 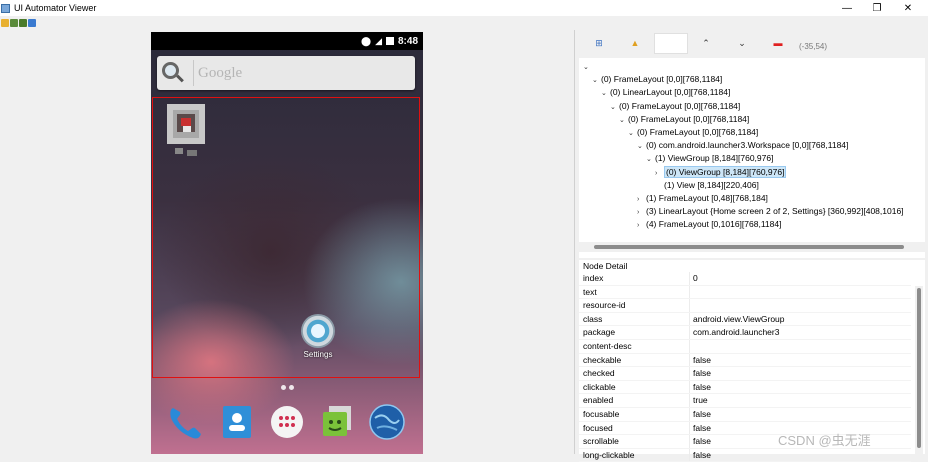 I want to click on detail-key: scrollable, so click(x=601, y=441).